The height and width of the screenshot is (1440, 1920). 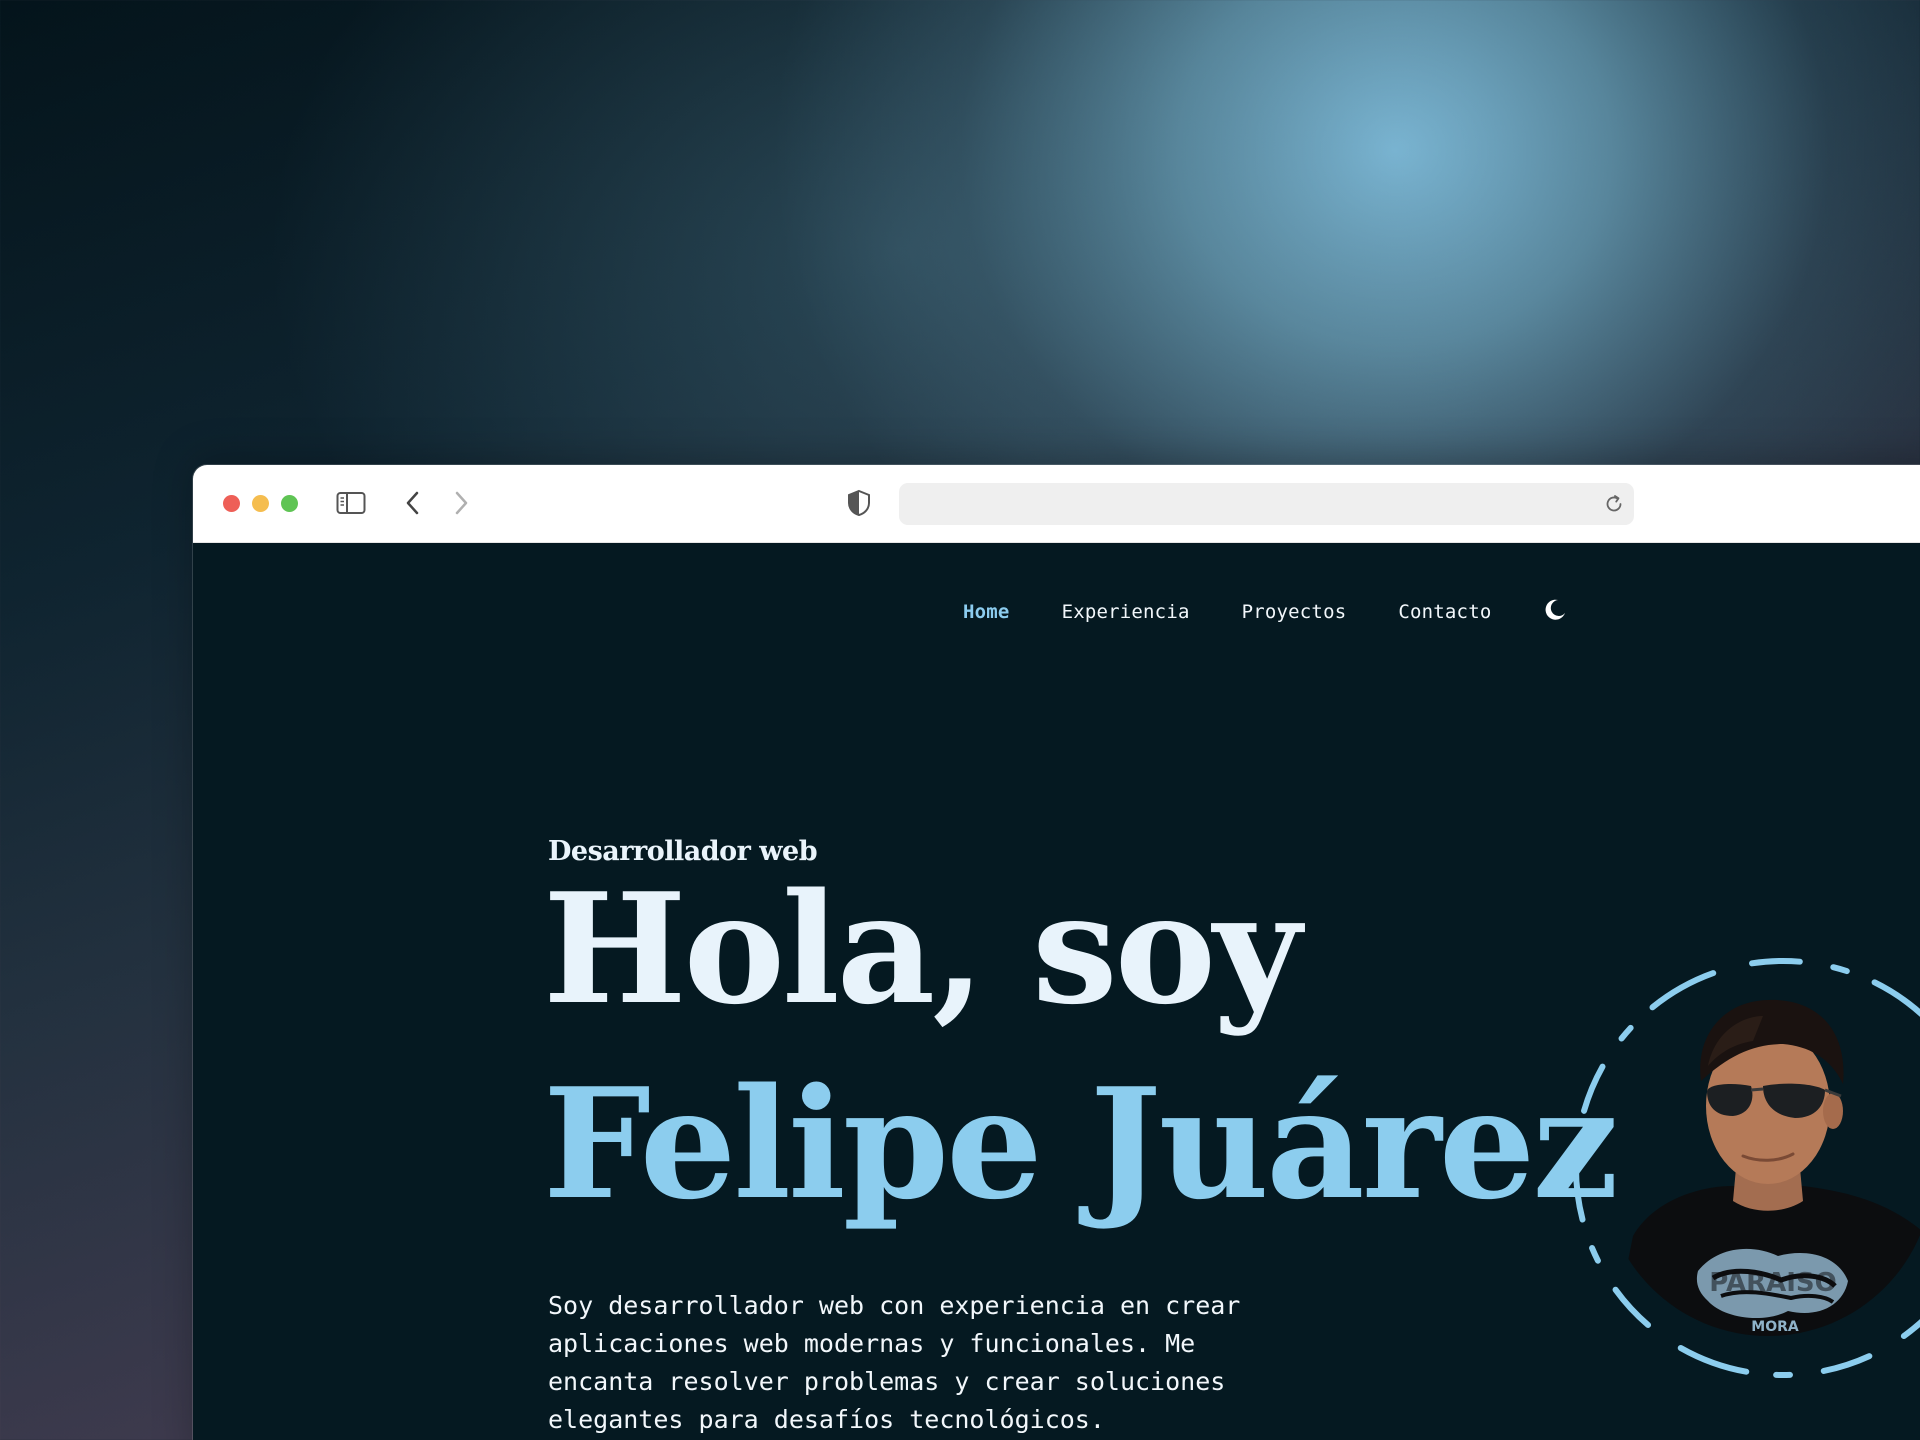 I want to click on main-nav: Home Experiencia Proyectos Contacto, so click(x=1253, y=612).